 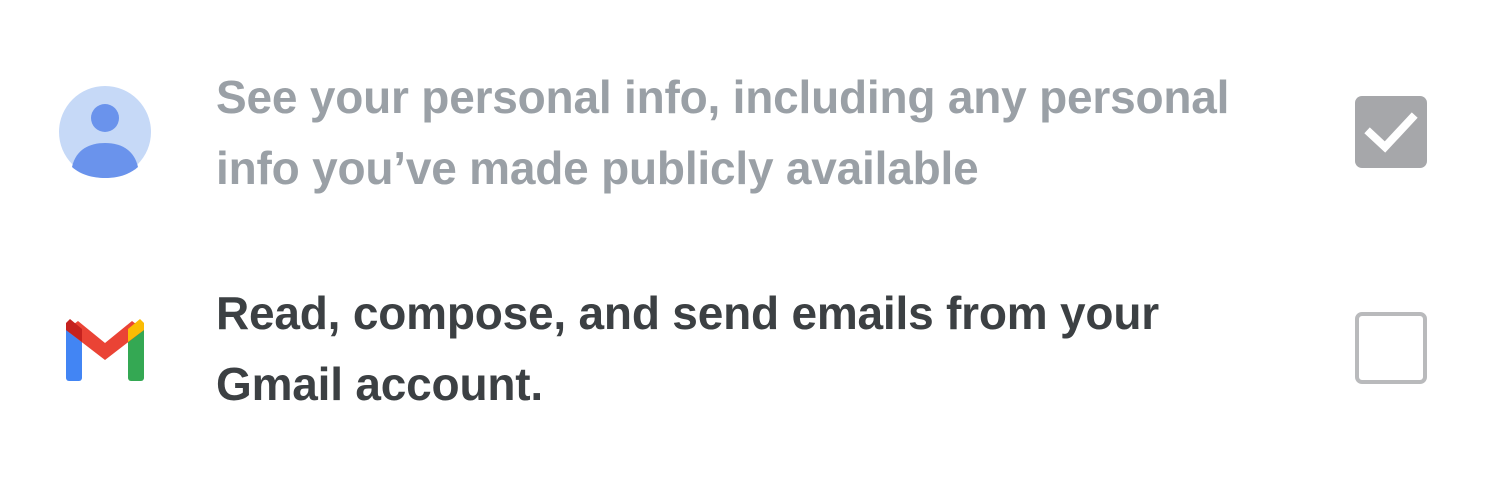 I want to click on checkmark-icon, so click(x=1391, y=132).